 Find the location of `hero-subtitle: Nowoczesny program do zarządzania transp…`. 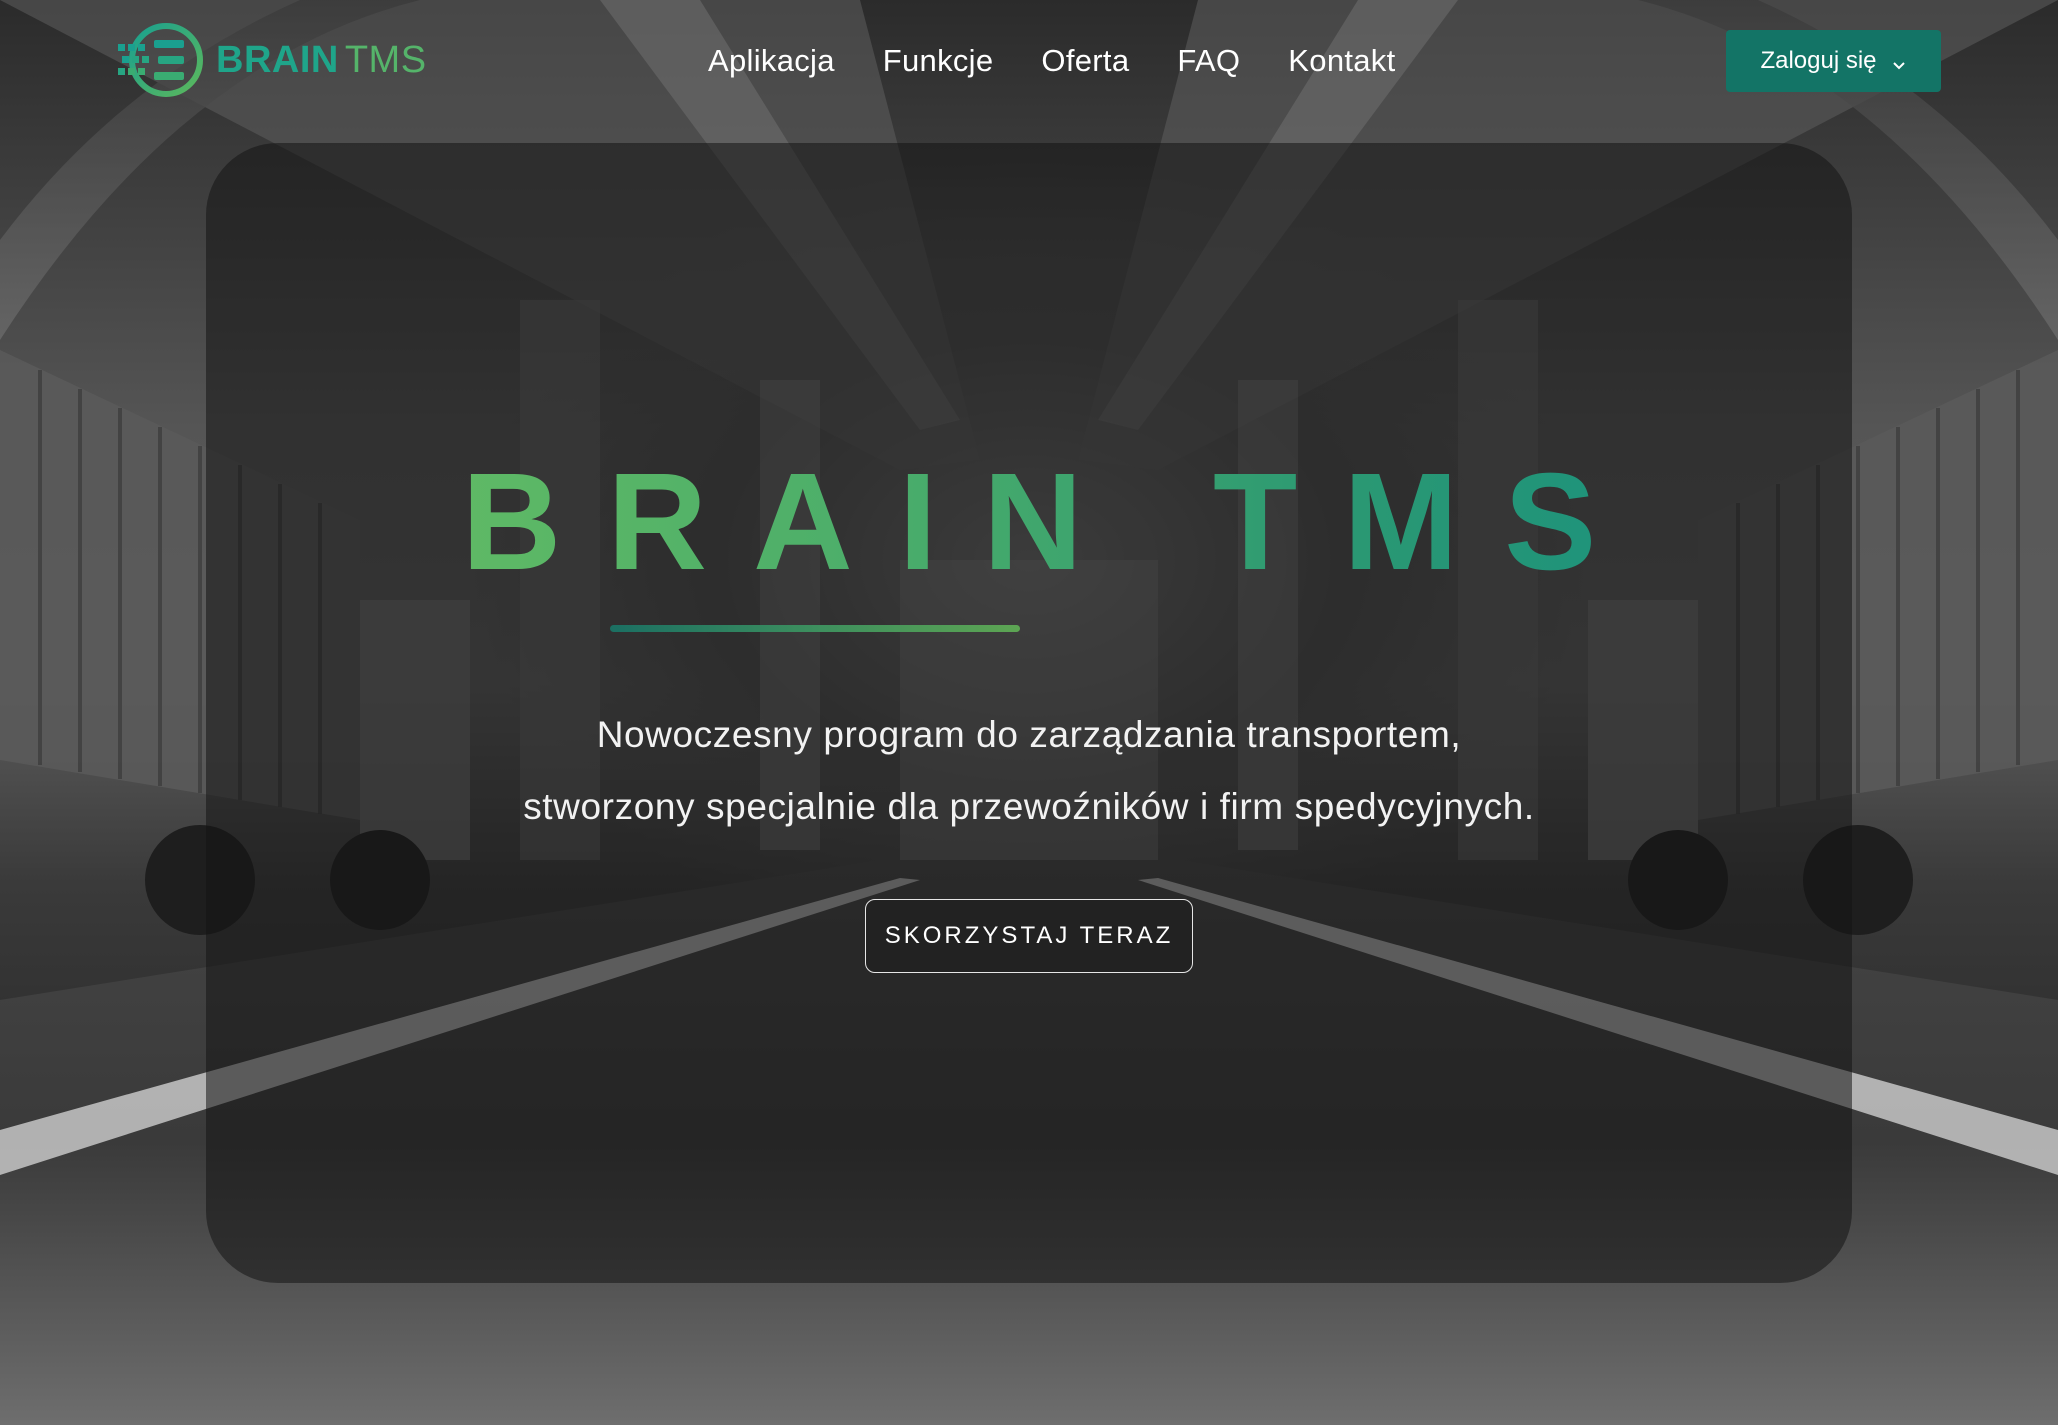

hero-subtitle: Nowoczesny program do zarządzania transp… is located at coordinates (1029, 771).